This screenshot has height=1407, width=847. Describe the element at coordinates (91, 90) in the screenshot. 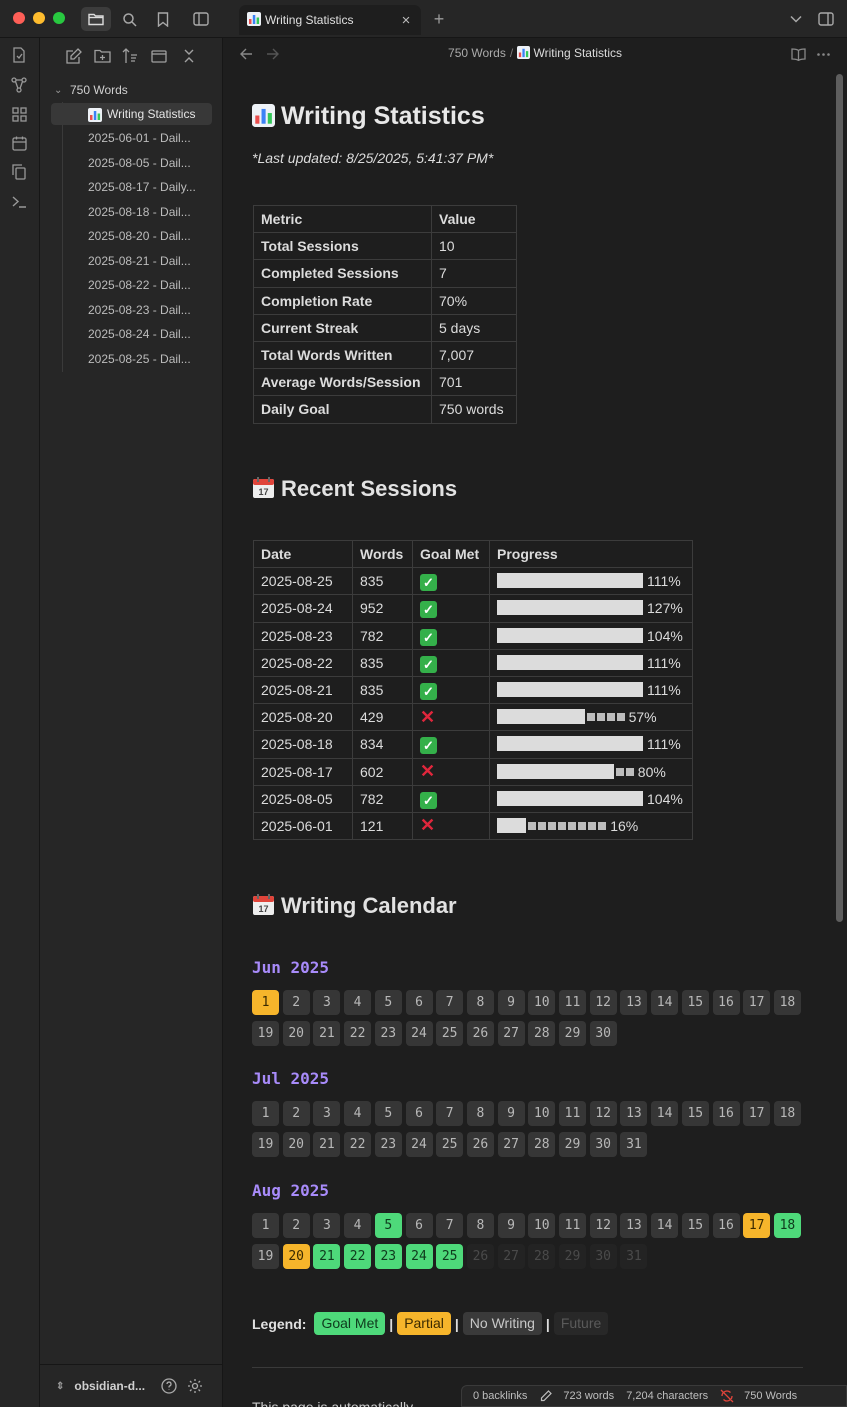

I see `folder-750-words: ⌄ 750 Words` at that location.